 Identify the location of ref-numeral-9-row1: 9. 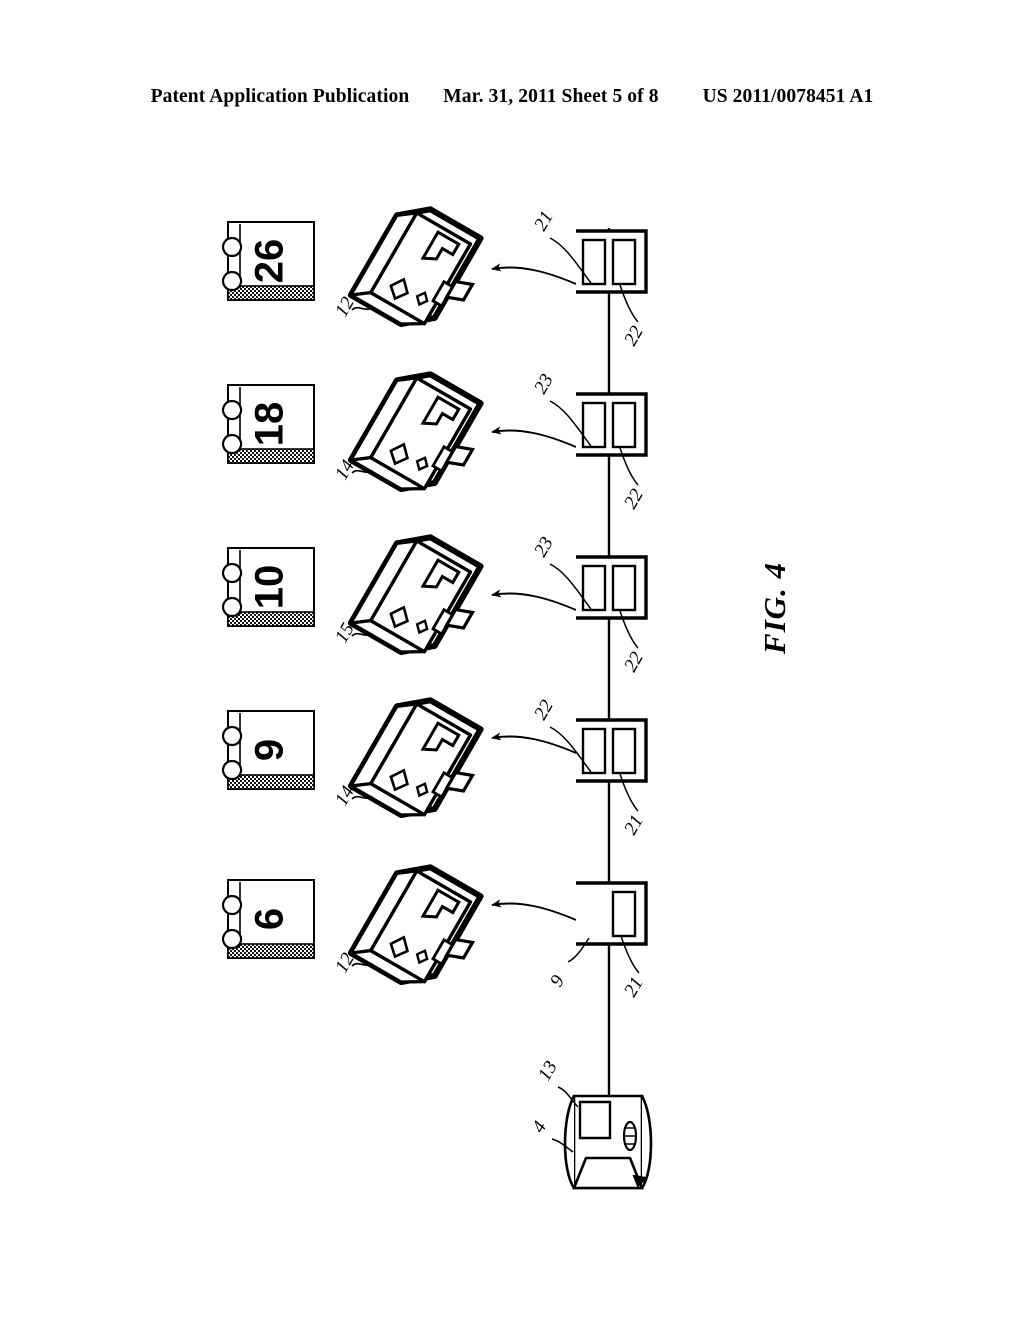
(557, 980).